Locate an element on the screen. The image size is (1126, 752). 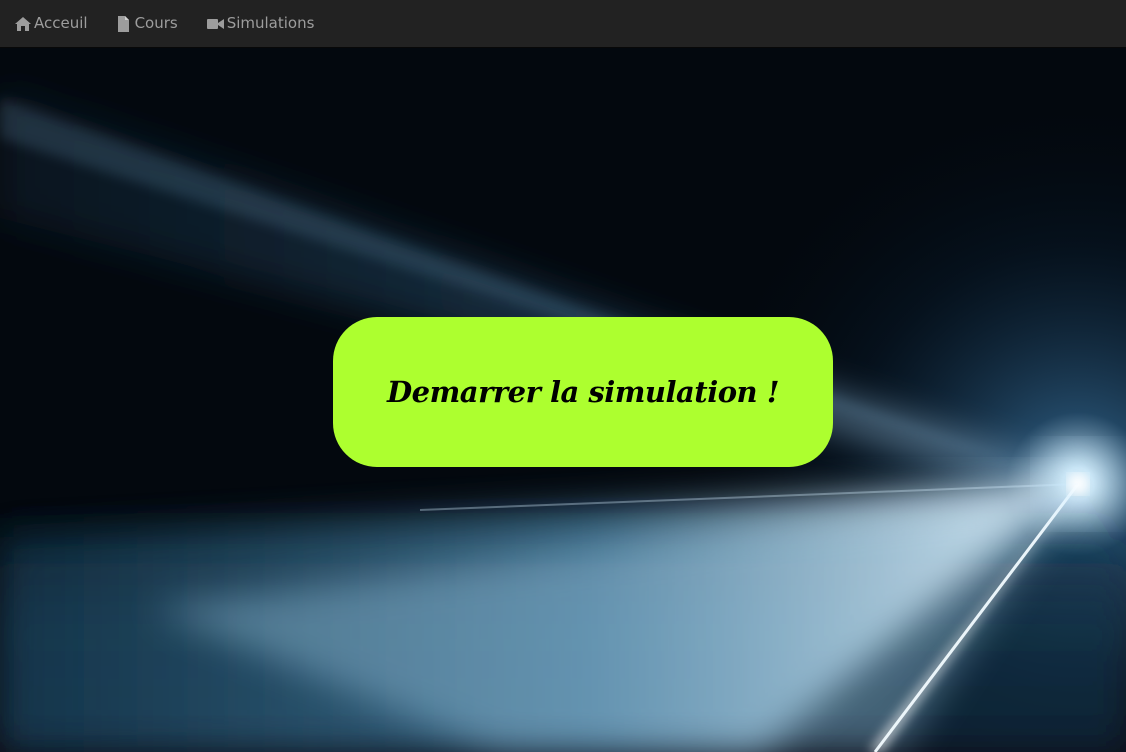
top-navbar: Acceuil Cours Simulations is located at coordinates (563, 24).